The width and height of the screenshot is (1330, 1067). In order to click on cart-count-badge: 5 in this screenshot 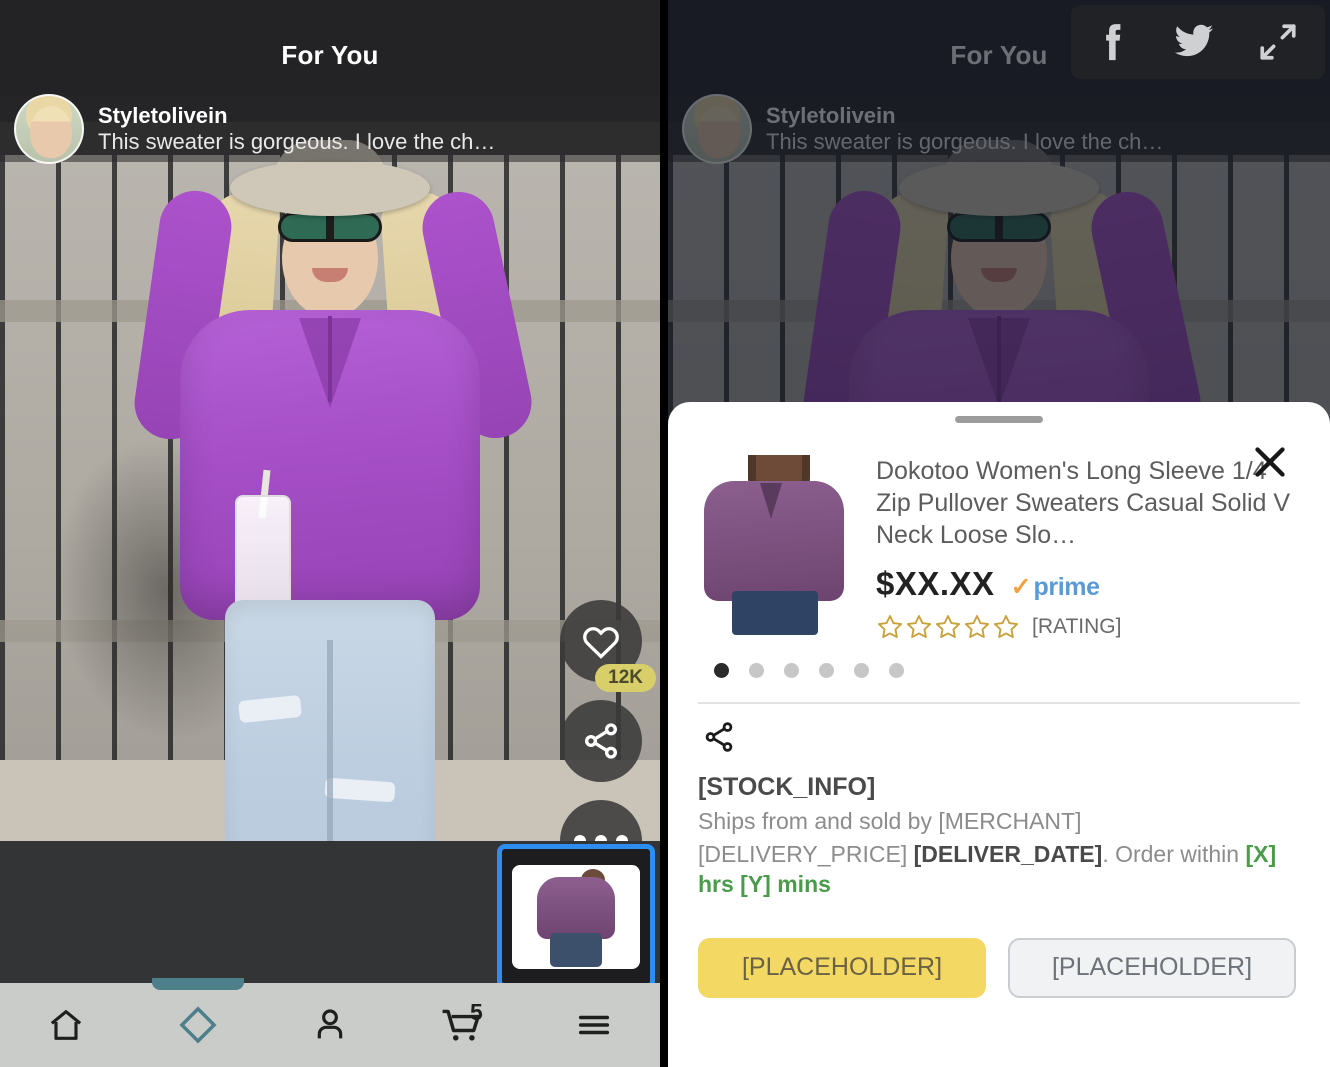, I will do `click(476, 1012)`.